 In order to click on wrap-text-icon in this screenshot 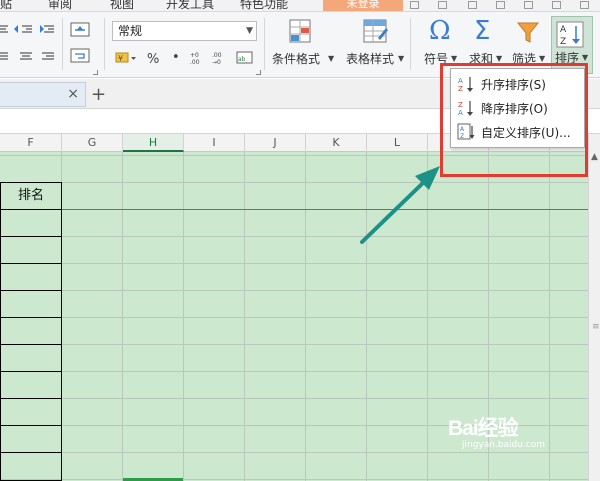, I will do `click(81, 56)`.